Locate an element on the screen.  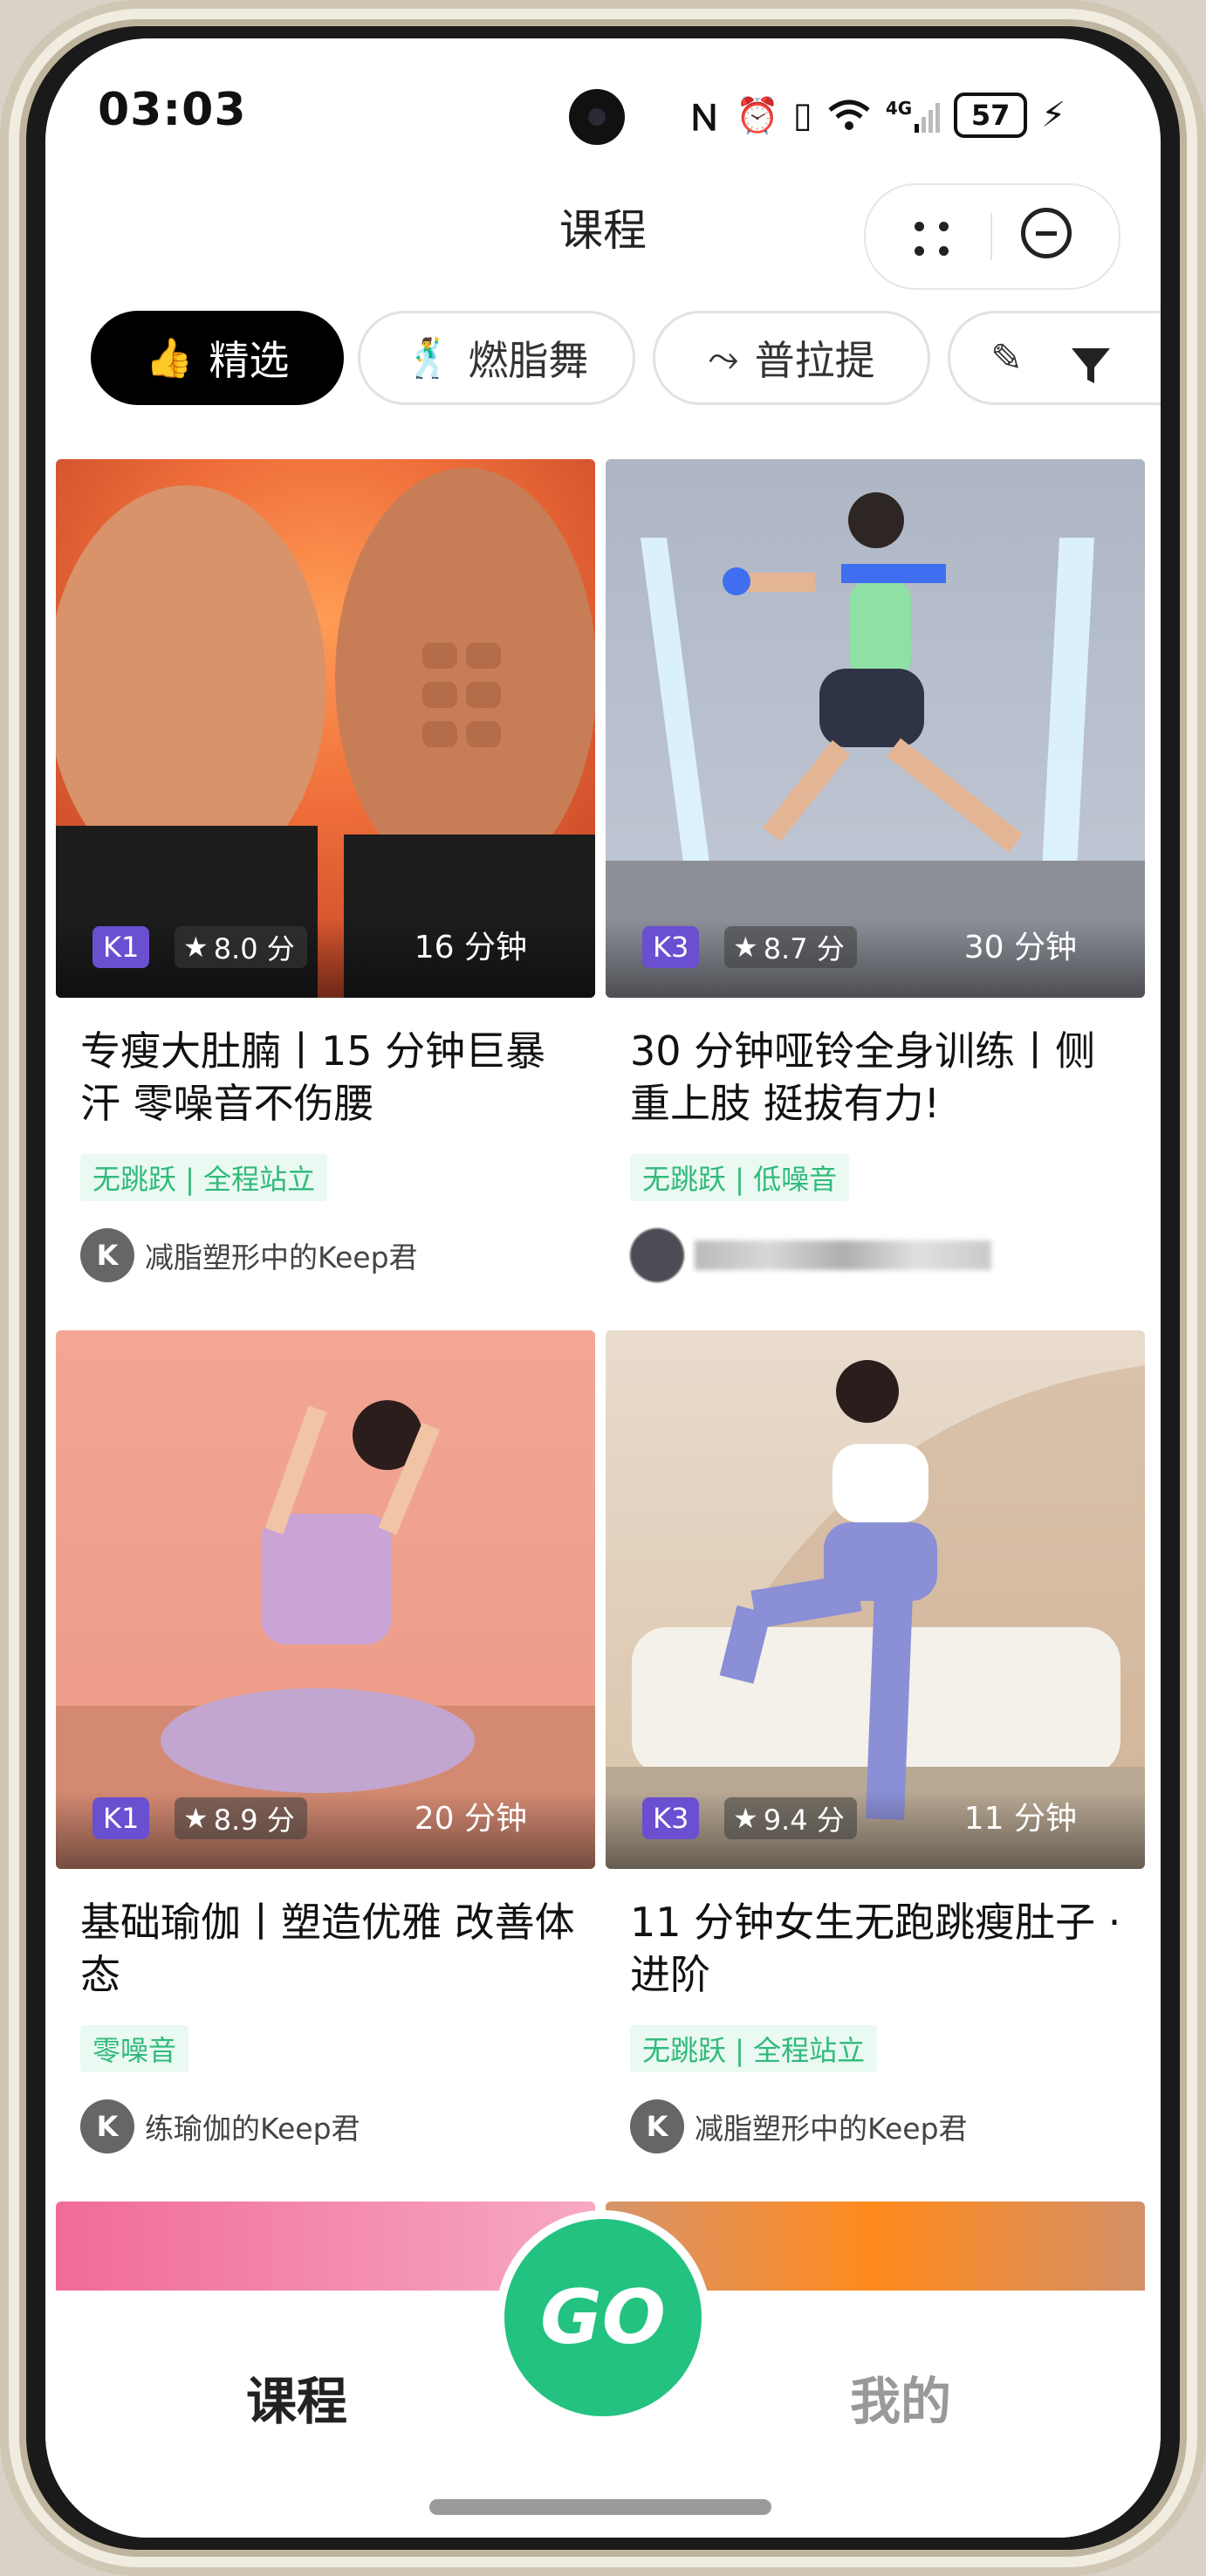
rating-value: 8.0 分 is located at coordinates (254, 949).